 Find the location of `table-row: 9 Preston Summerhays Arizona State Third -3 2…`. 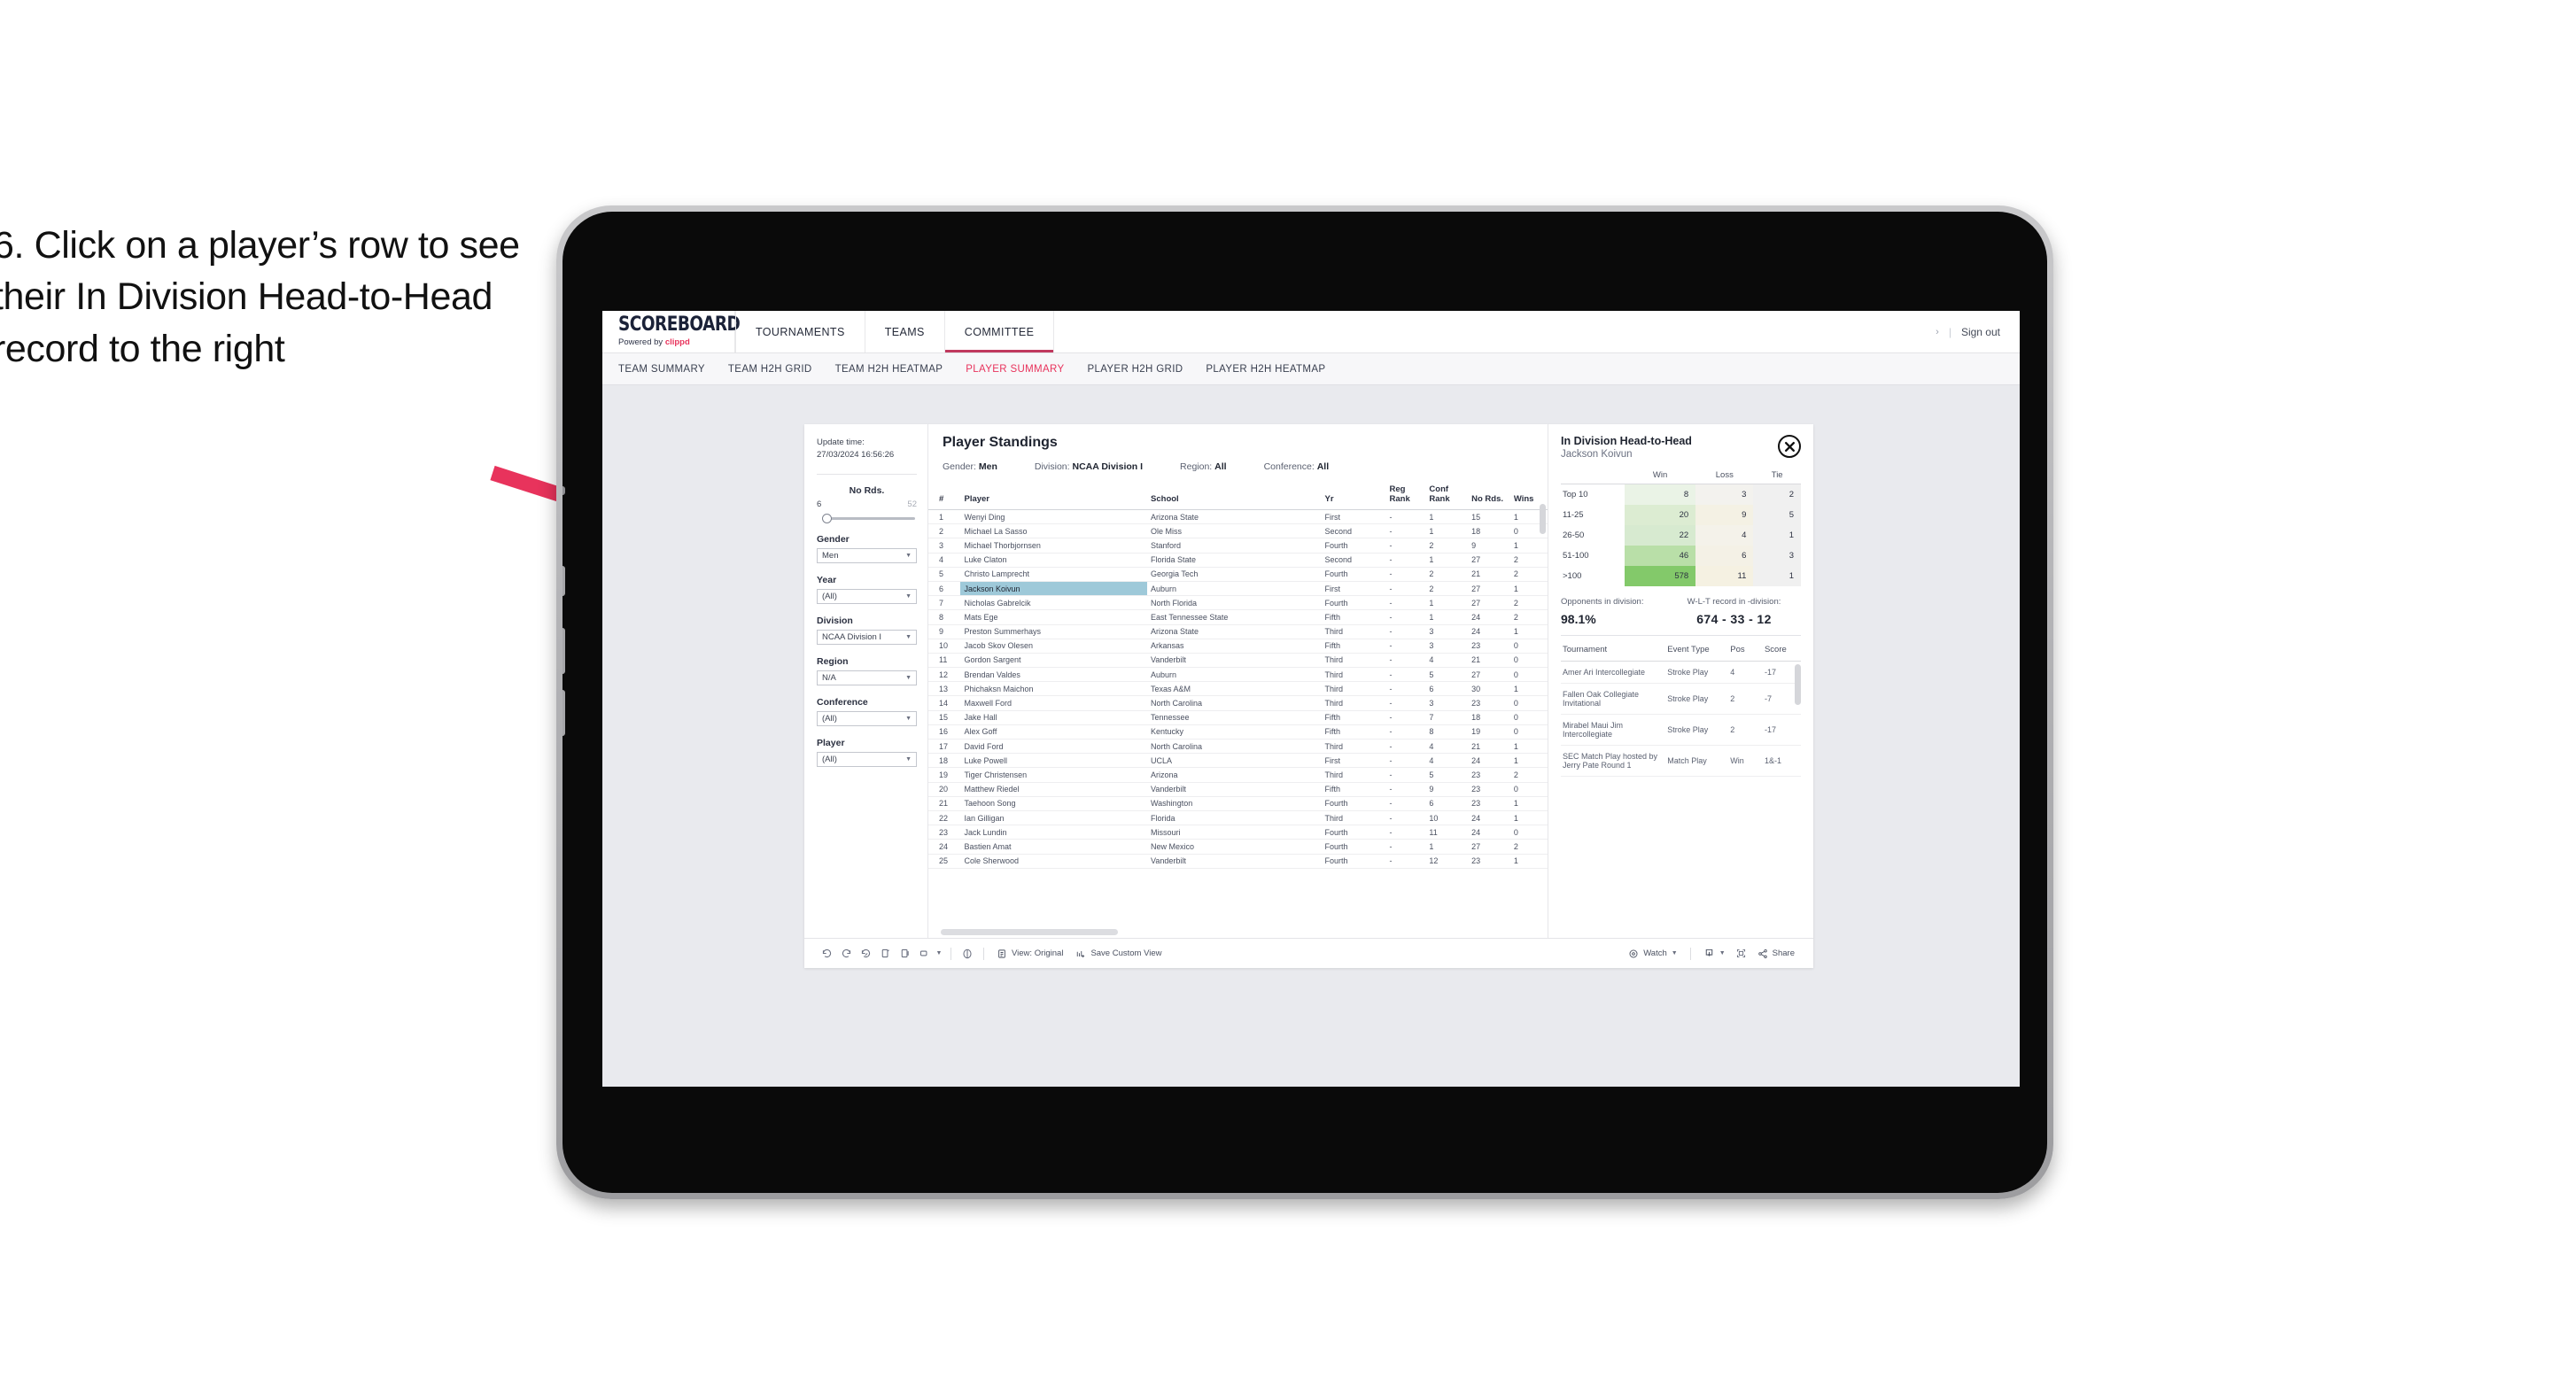

table-row: 9 Preston Summerhays Arizona State Third -3 2… is located at coordinates (1238, 631).